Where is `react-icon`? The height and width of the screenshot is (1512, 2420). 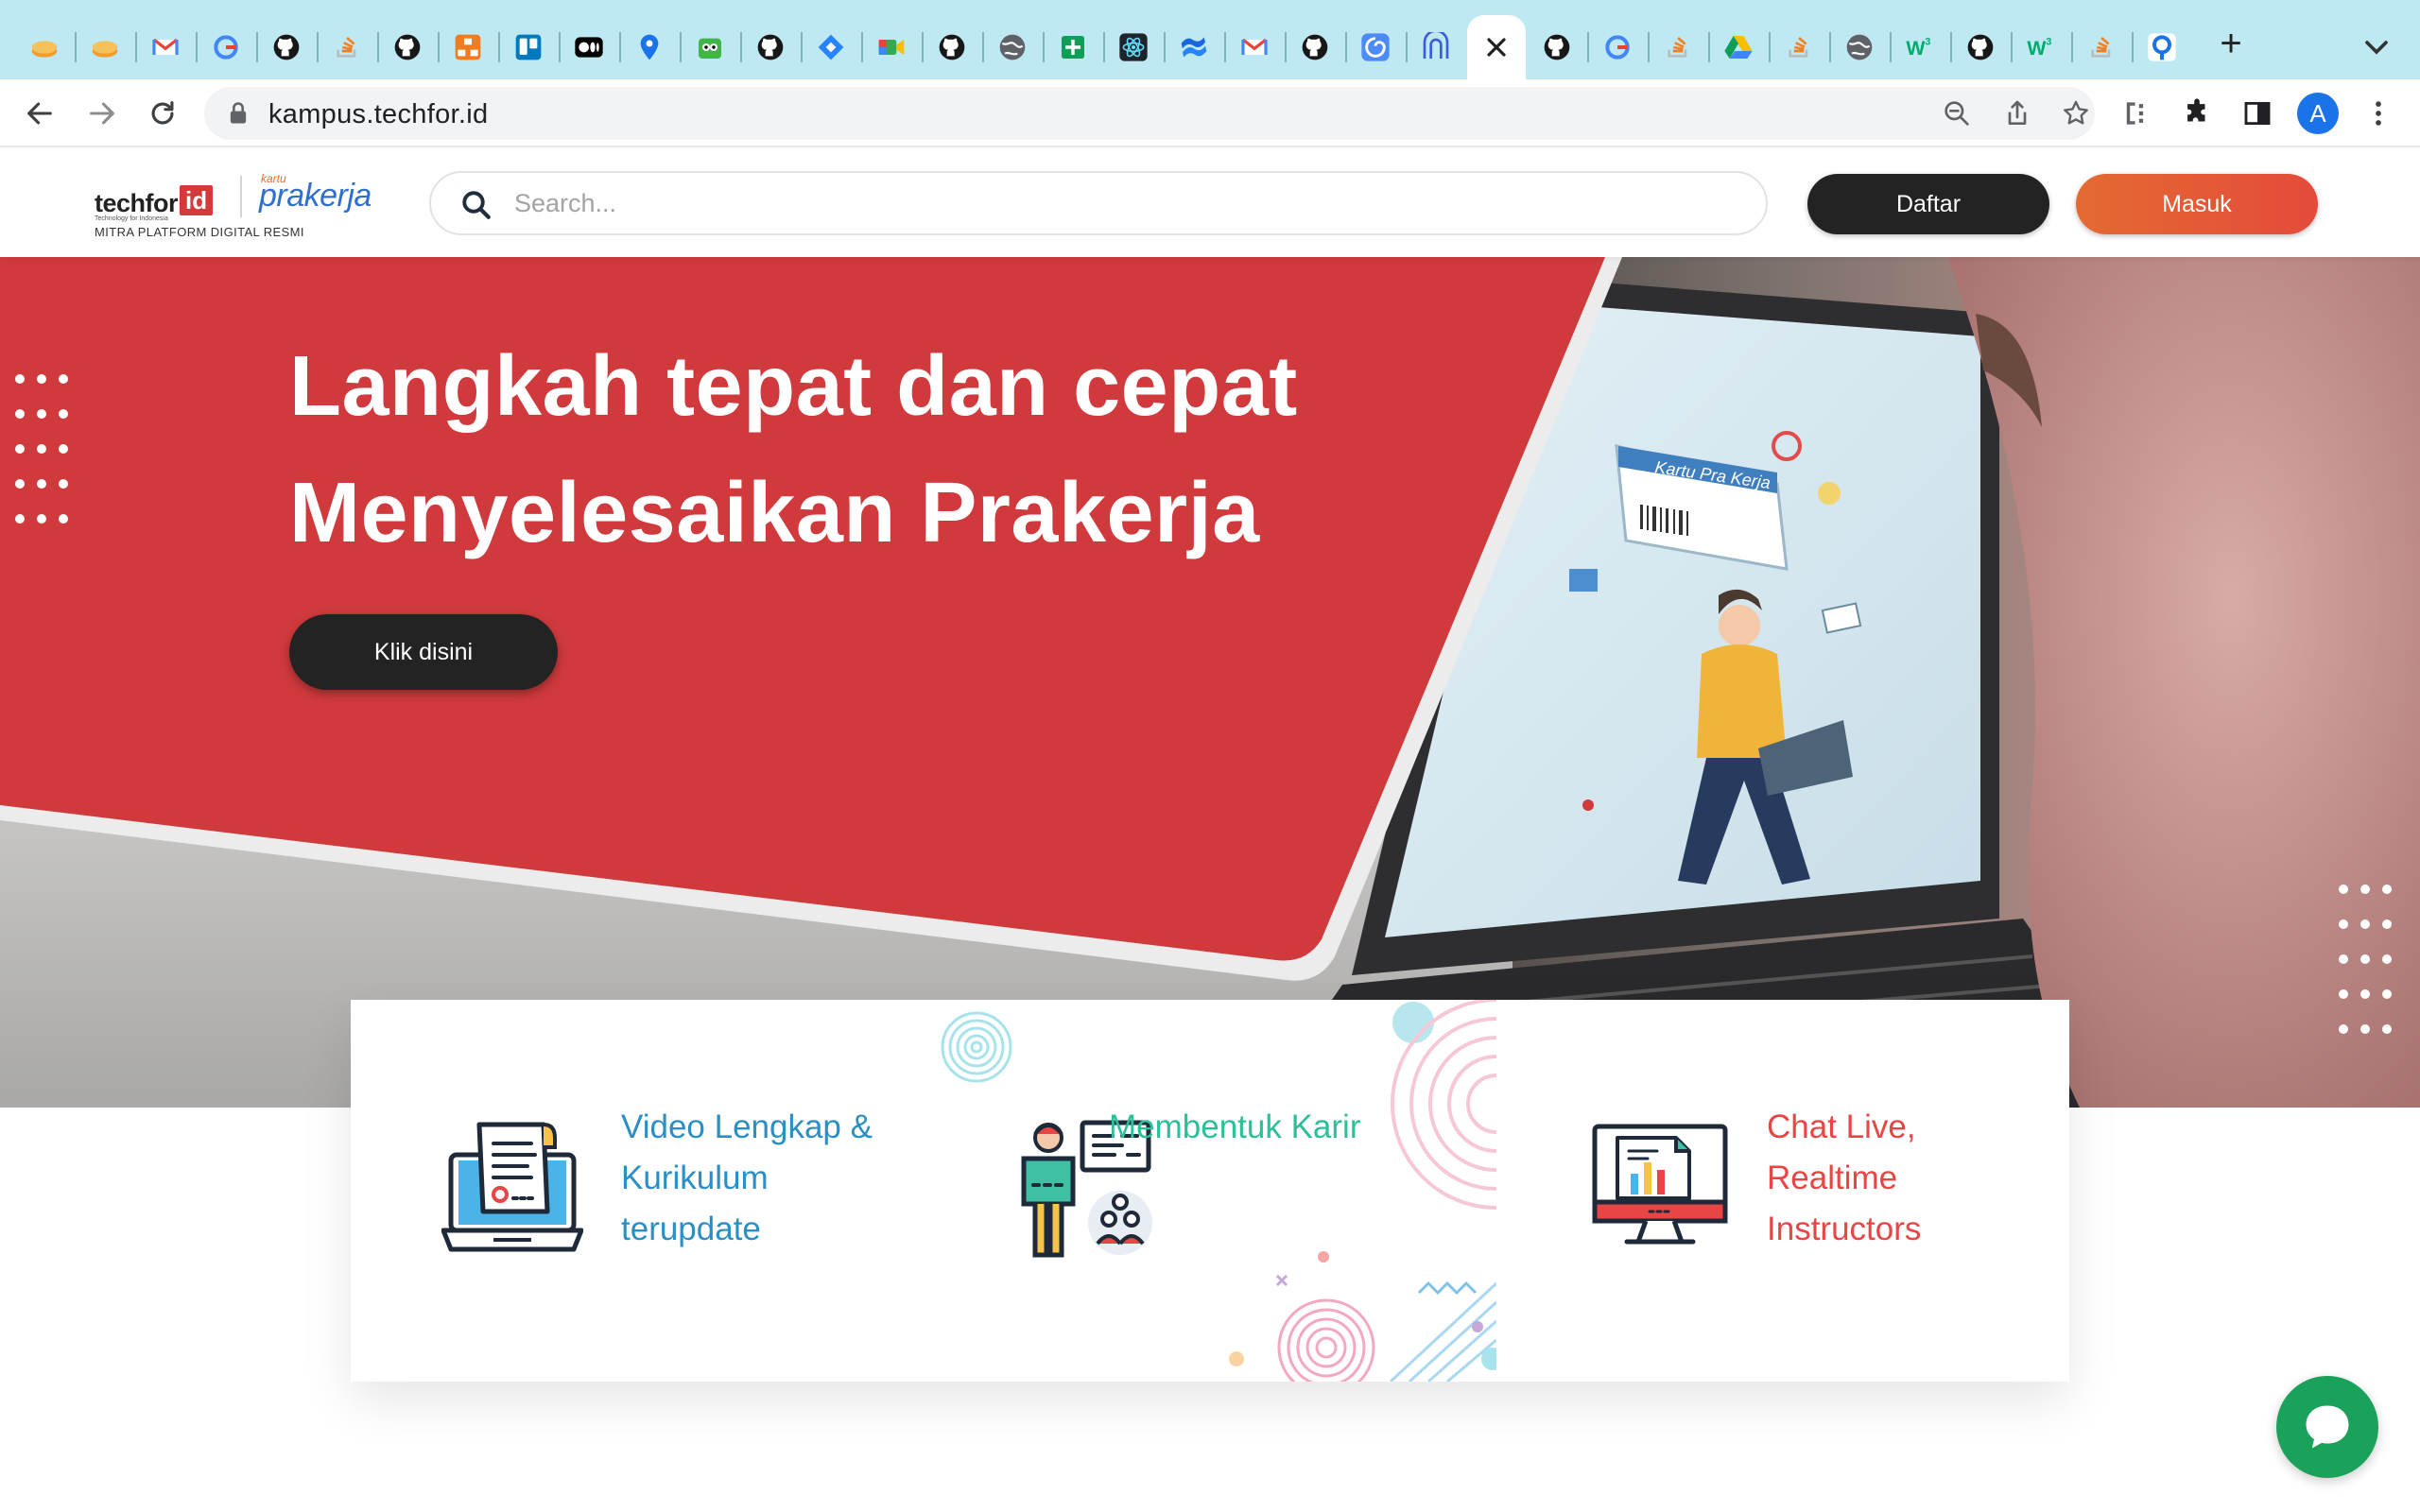
react-icon is located at coordinates (1133, 47).